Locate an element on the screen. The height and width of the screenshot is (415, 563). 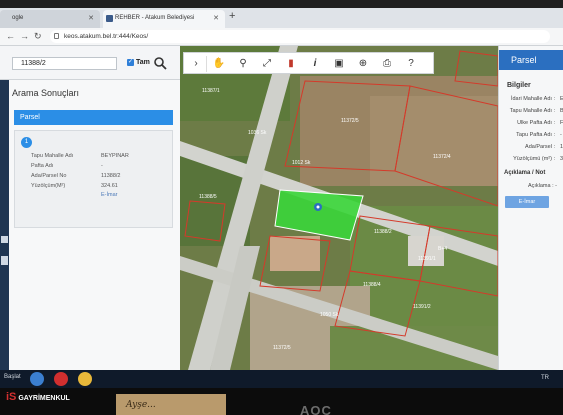
parcel-label: 11372/4 is located at coordinates (442, 157).